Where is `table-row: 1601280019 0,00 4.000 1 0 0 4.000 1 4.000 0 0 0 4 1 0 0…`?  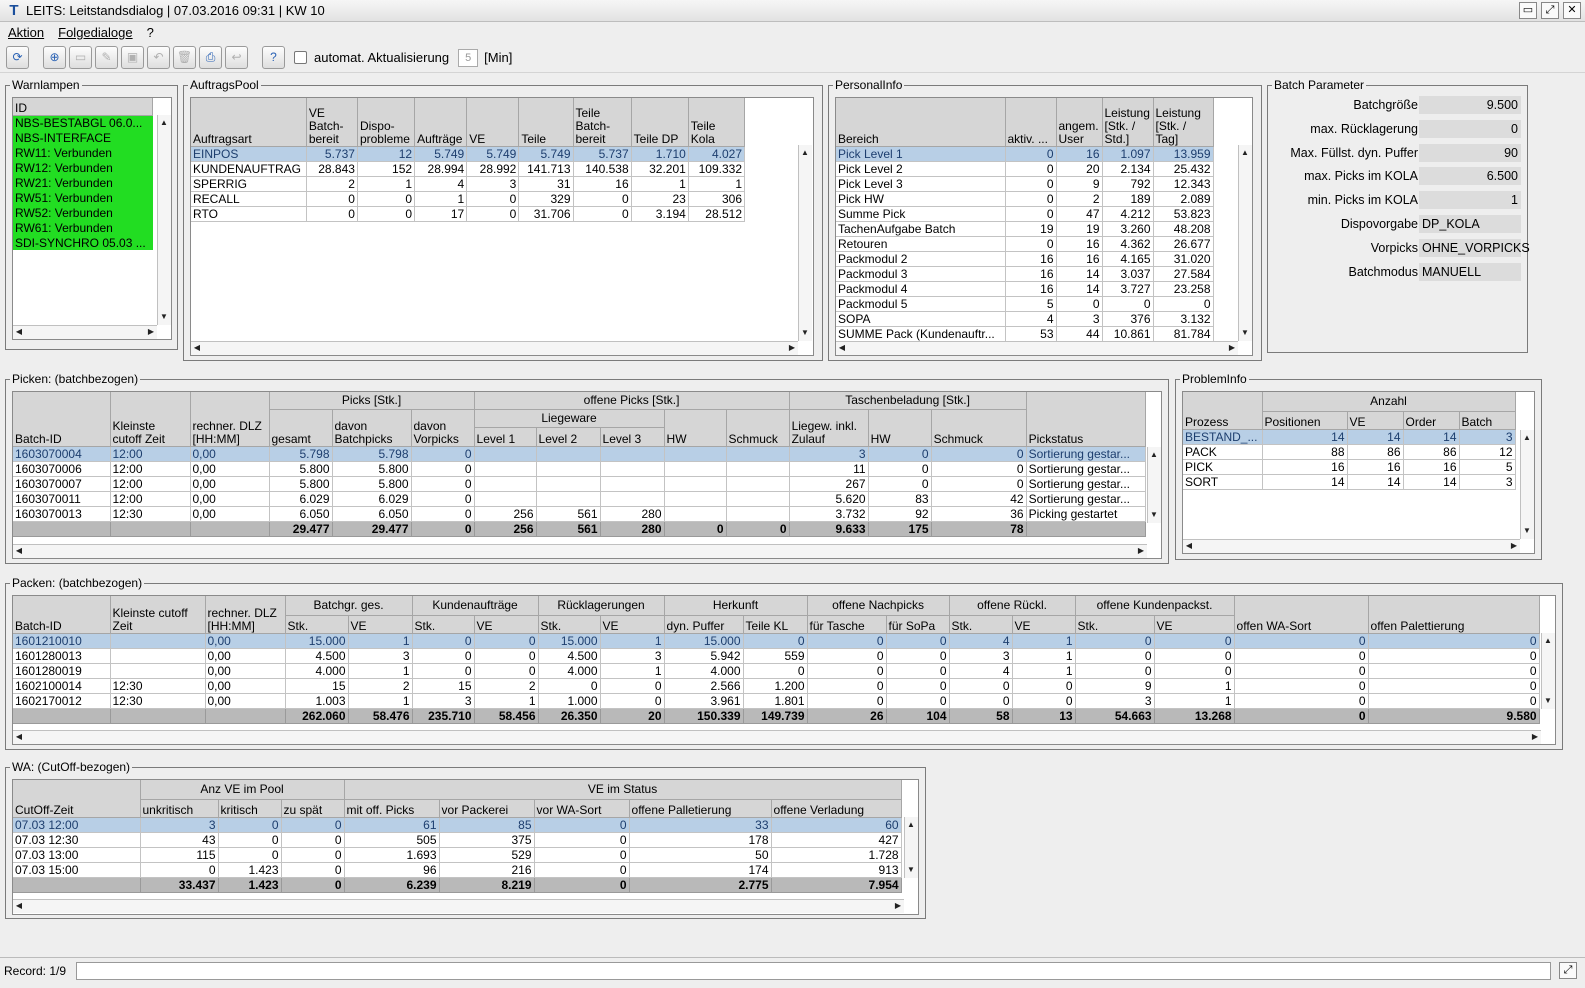
table-row: 1601280019 0,00 4.000 1 0 0 4.000 1 4.000 0 0 0 4 1 0 0… is located at coordinates (776, 671).